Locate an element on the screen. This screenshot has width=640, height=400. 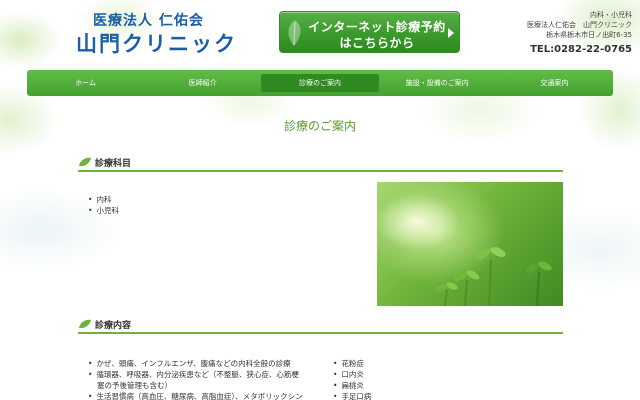
list-item: かぜ、頭痛、インフルエンザ、腹痛などの内科全般の診療 is located at coordinates (208, 363).